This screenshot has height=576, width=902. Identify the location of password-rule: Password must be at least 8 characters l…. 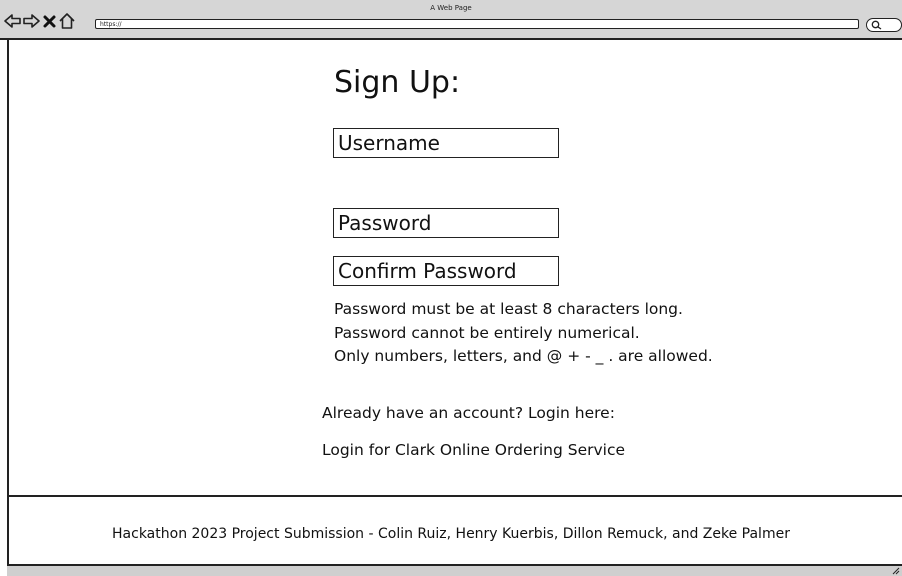
(508, 309).